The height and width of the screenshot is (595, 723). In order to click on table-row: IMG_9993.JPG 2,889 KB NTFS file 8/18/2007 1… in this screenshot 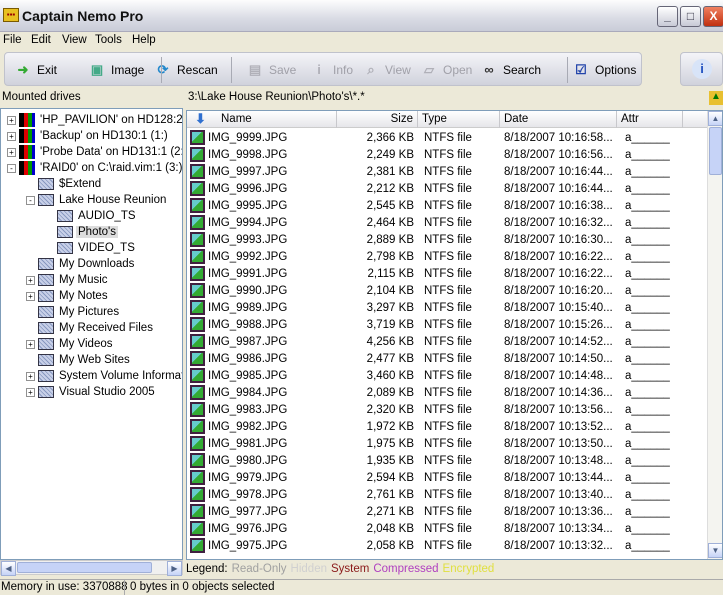, I will do `click(448, 240)`.